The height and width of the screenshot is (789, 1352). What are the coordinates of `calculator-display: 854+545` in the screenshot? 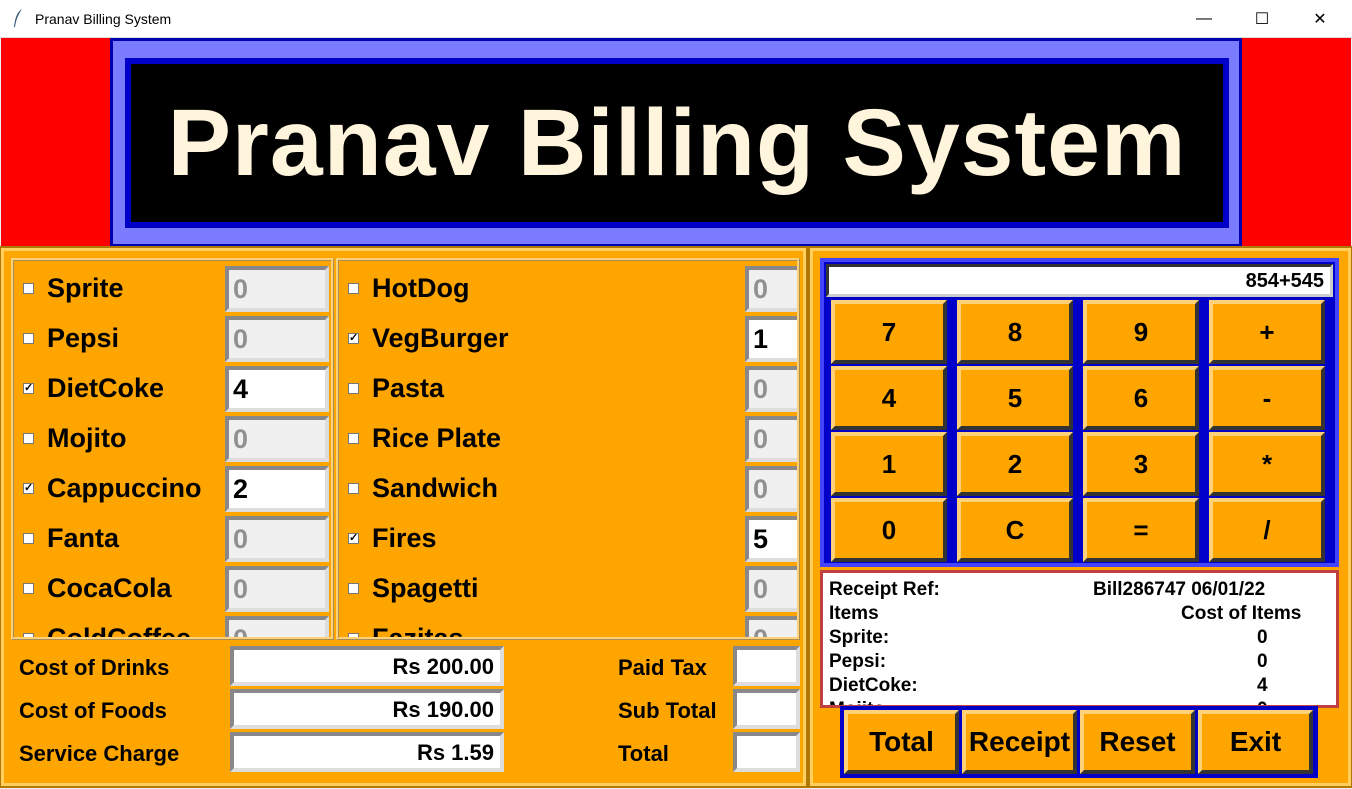 It's located at (1079, 280).